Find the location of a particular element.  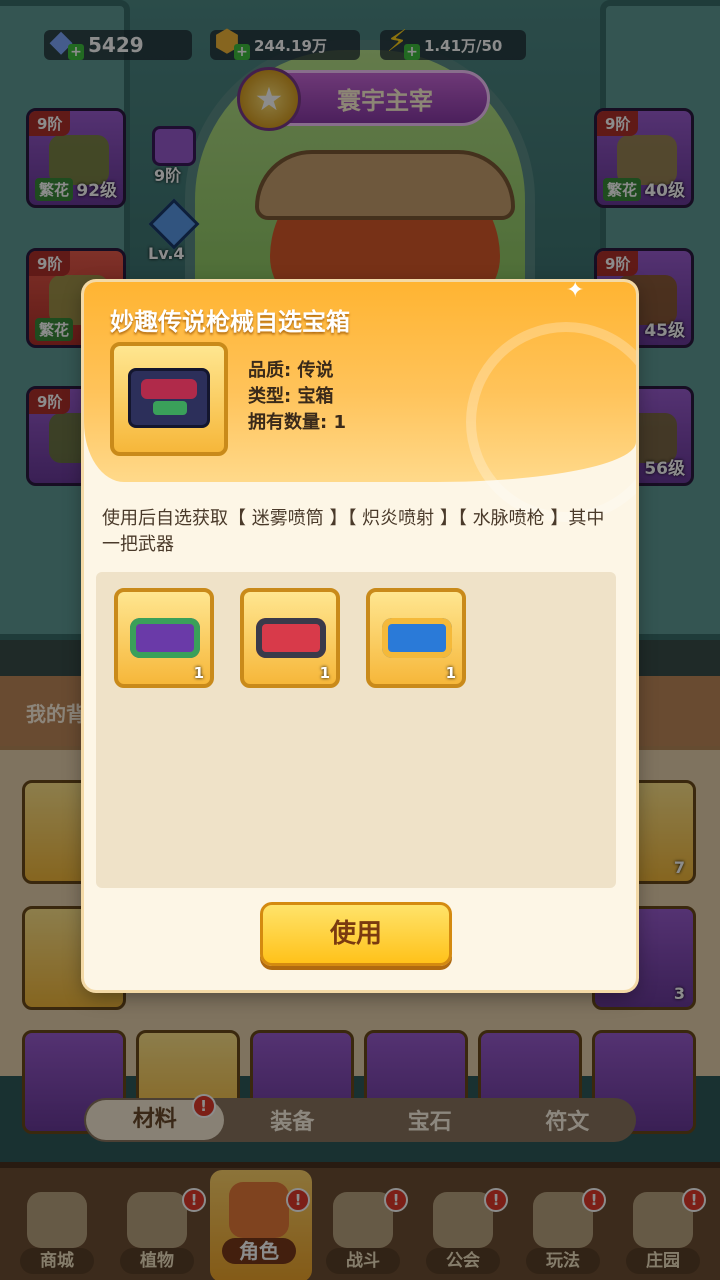

flame-jet-icon is located at coordinates (291, 638).